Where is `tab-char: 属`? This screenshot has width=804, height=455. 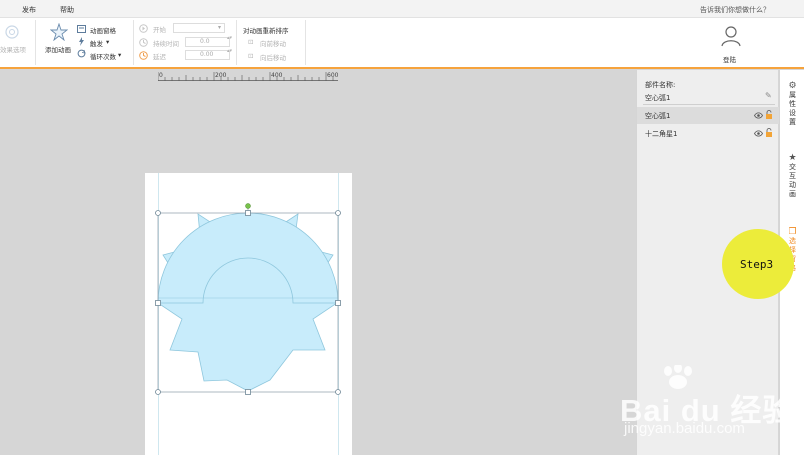 tab-char: 属 is located at coordinates (792, 95).